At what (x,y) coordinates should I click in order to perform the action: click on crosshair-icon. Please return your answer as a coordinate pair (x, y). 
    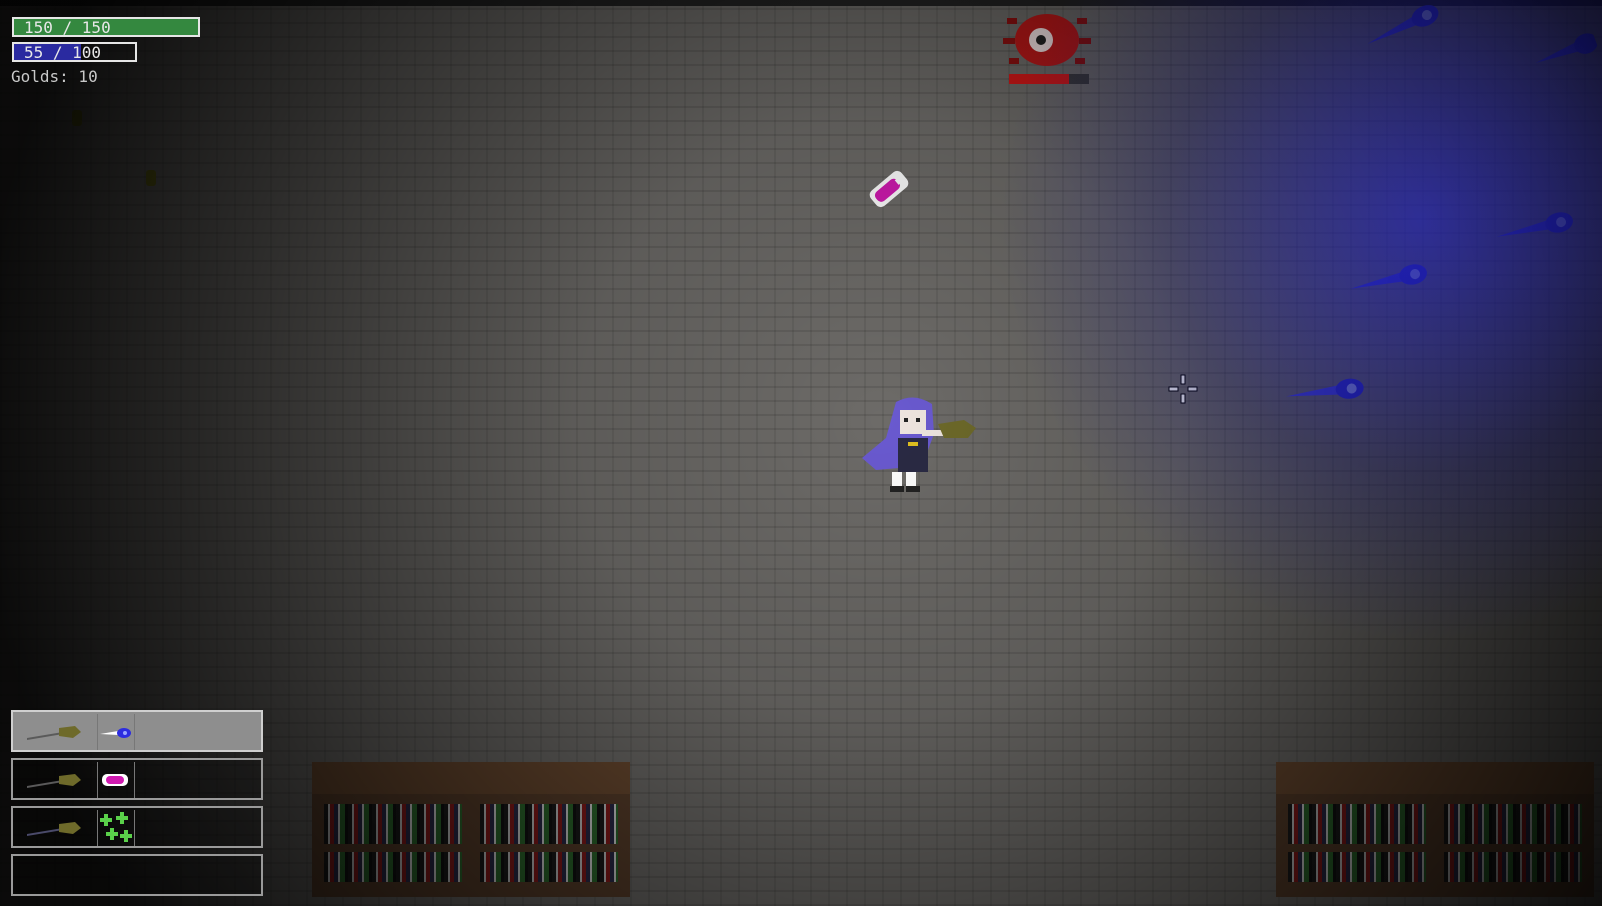
    Looking at the image, I should click on (1183, 389).